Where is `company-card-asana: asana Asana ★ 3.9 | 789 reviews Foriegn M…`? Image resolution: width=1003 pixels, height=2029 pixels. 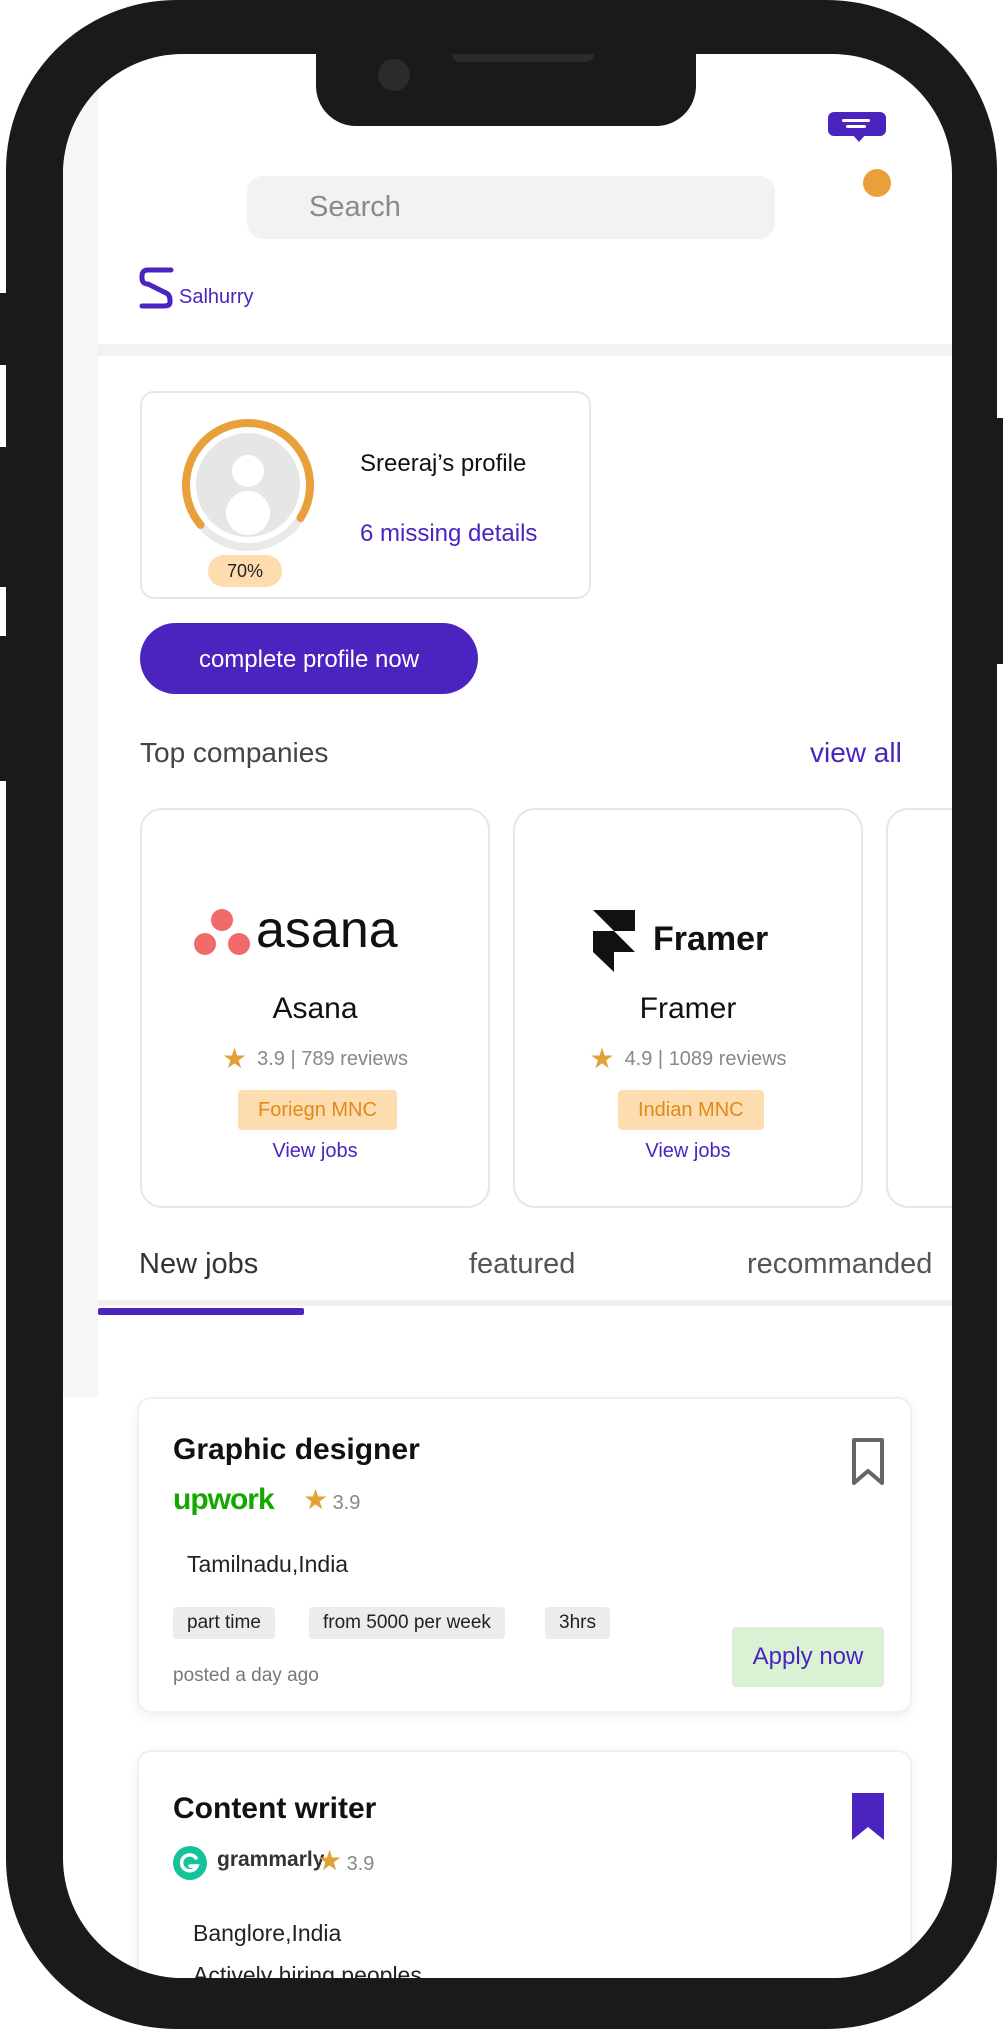
company-card-asana: asana Asana ★ 3.9 | 789 reviews Foriegn M… is located at coordinates (315, 1008).